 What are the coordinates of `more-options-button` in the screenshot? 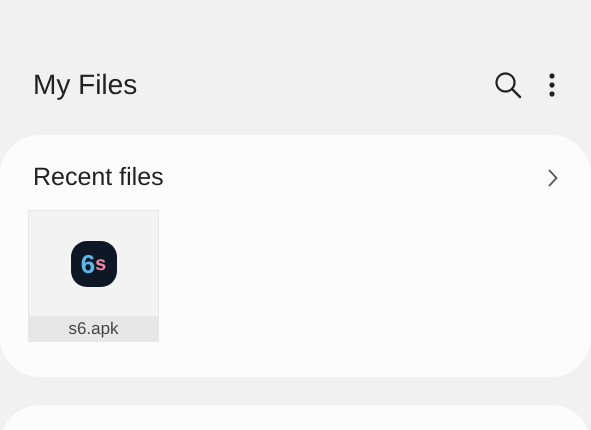 It's located at (552, 85).